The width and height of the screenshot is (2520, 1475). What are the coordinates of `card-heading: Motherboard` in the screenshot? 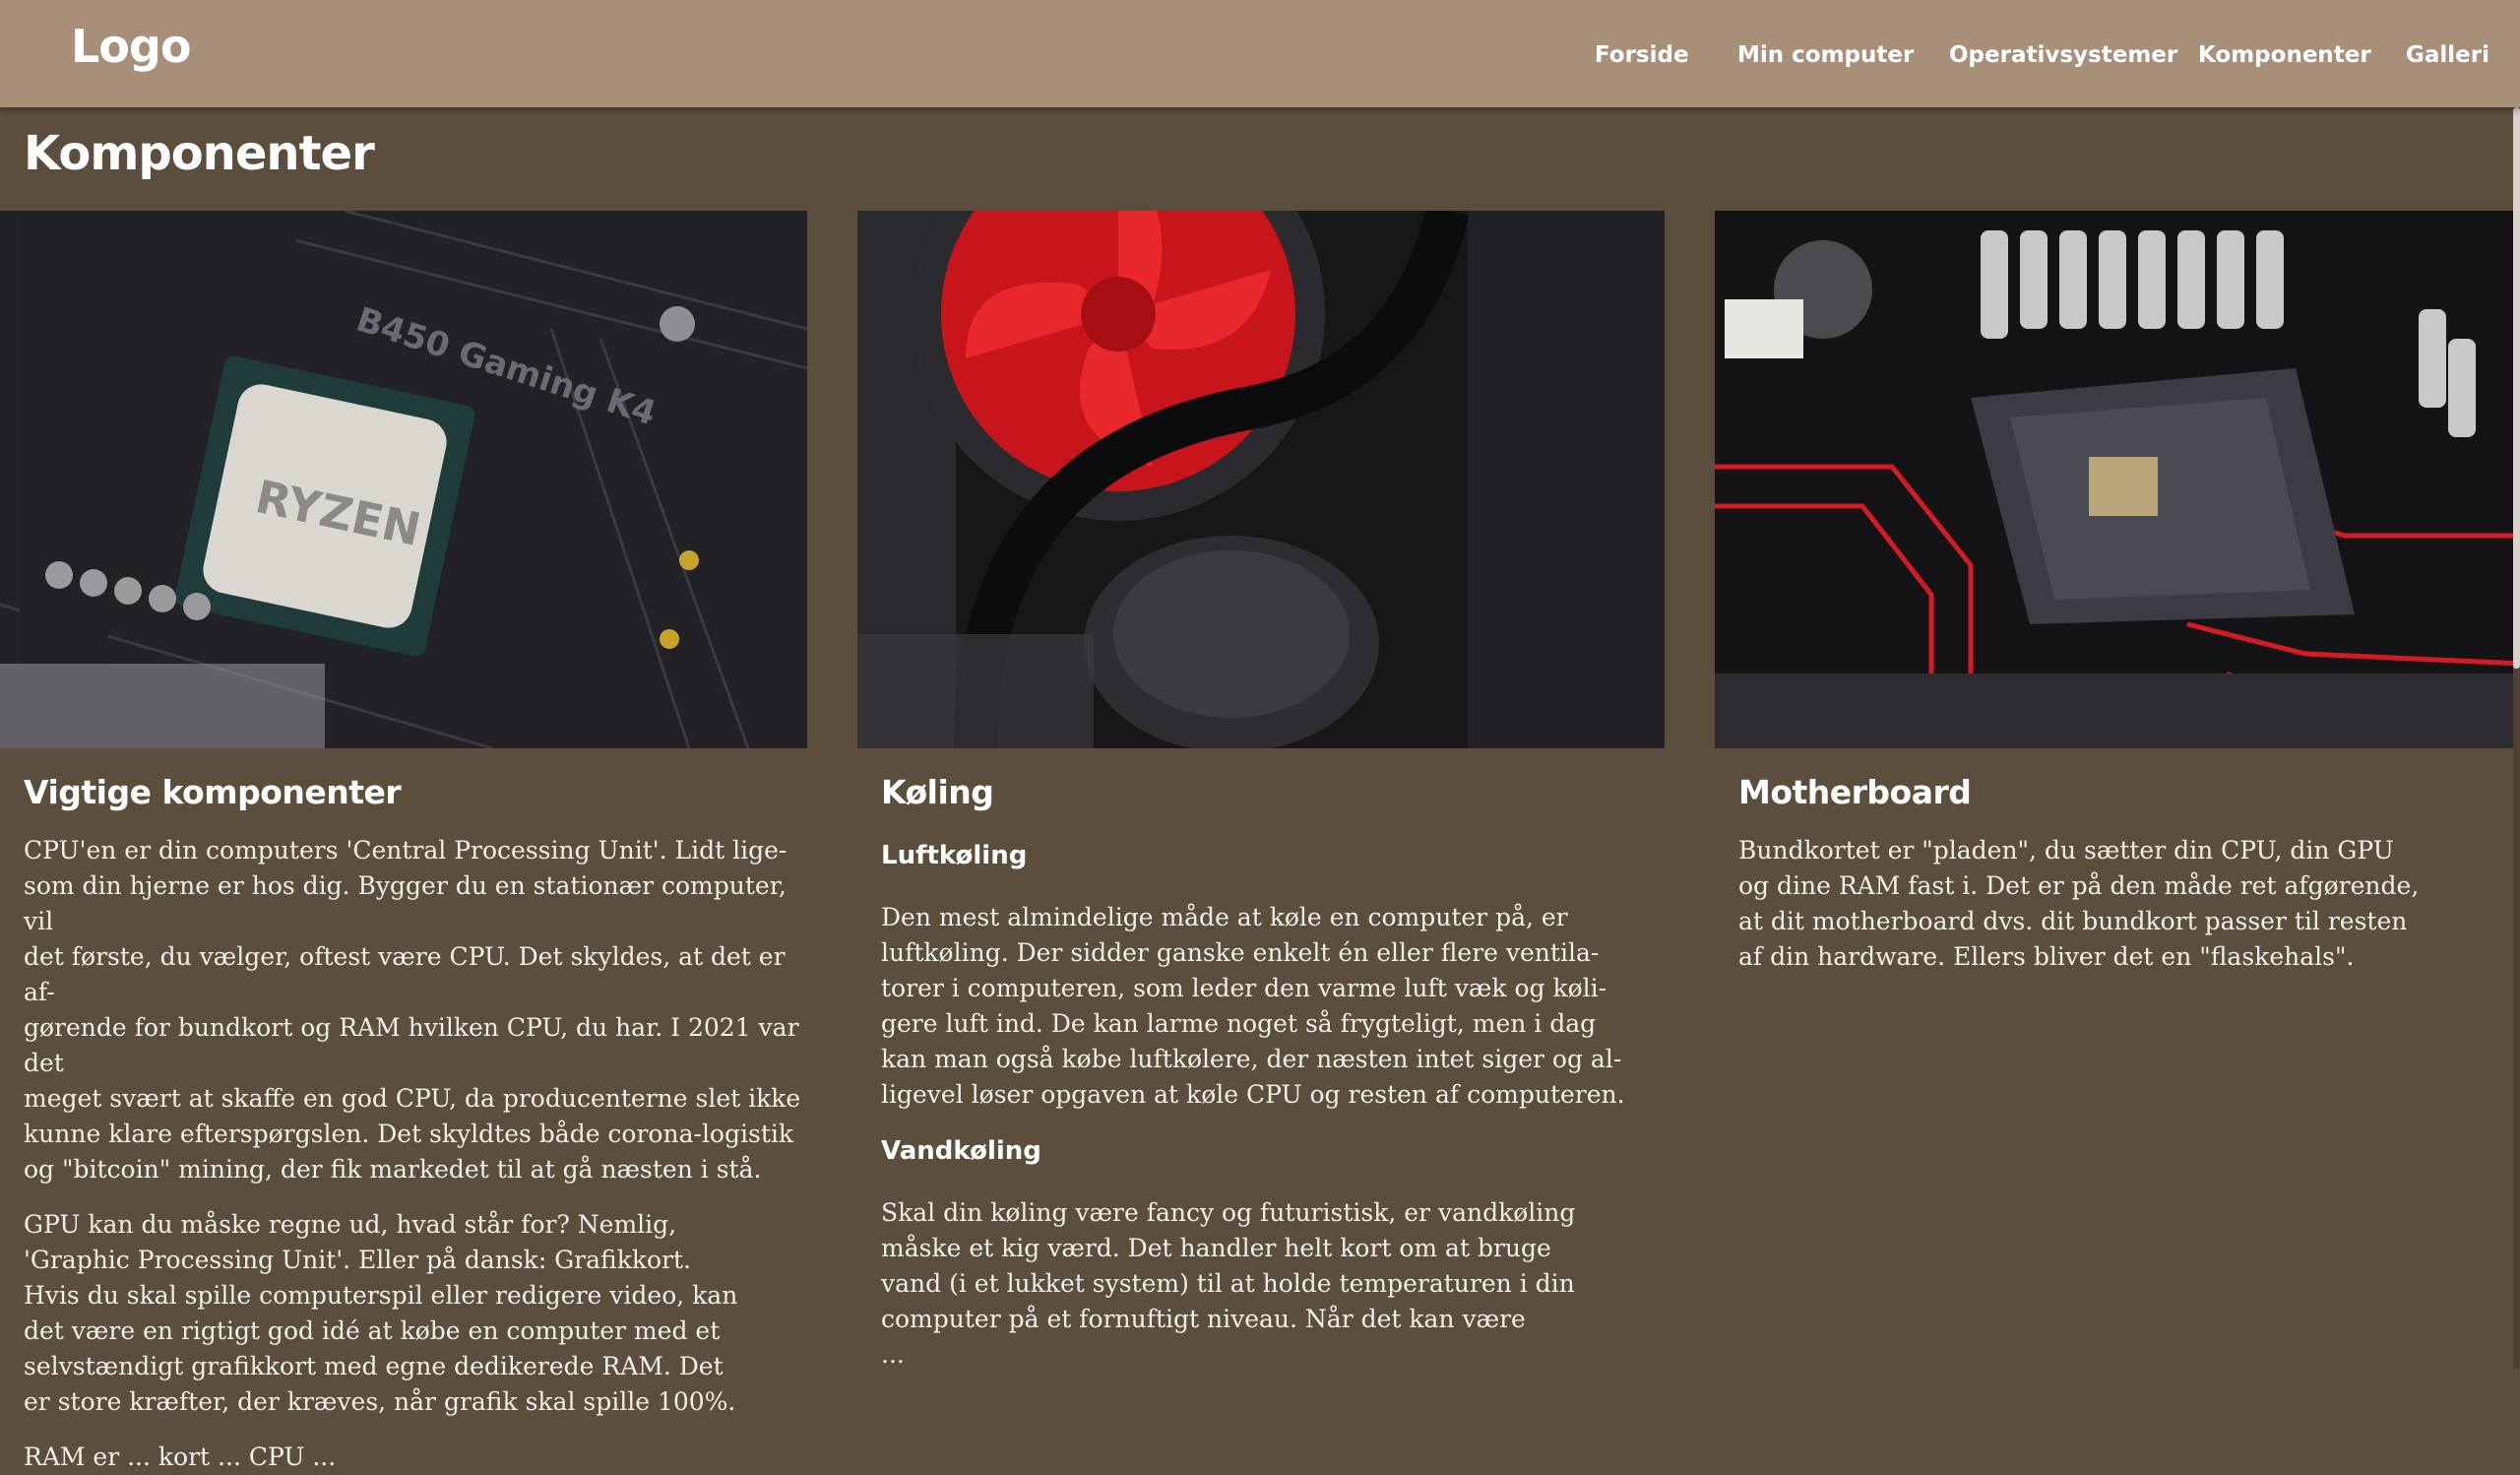 It's located at (1855, 792).